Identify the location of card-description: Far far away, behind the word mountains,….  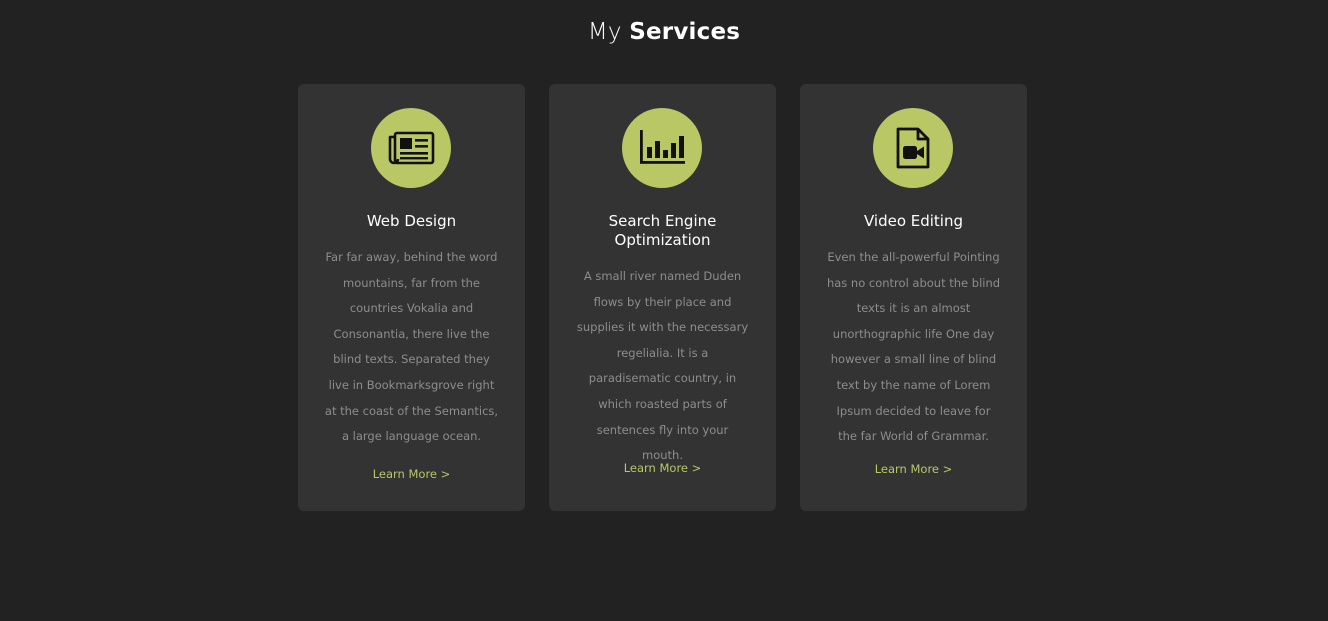
(411, 347).